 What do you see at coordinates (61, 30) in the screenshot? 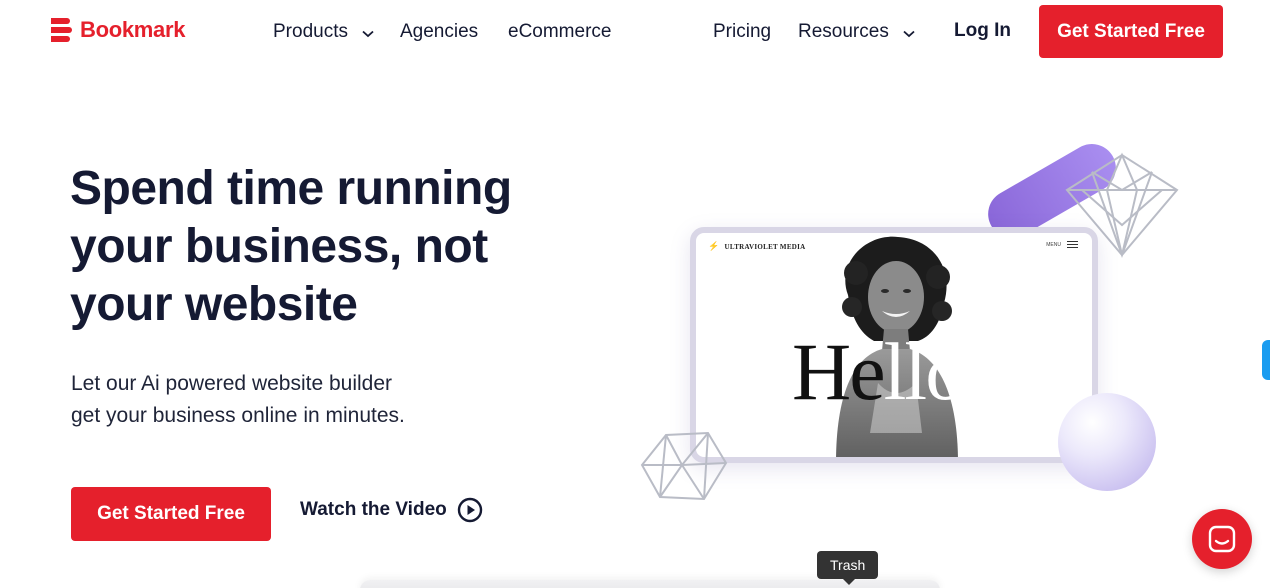
I see `bookmark-logo-icon` at bounding box center [61, 30].